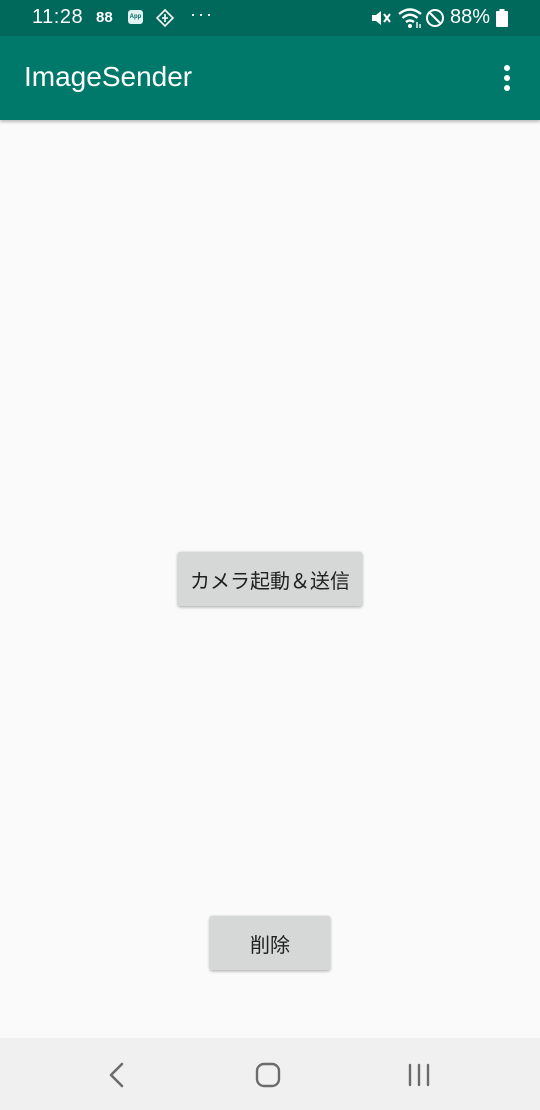  I want to click on recents-icon, so click(419, 1075).